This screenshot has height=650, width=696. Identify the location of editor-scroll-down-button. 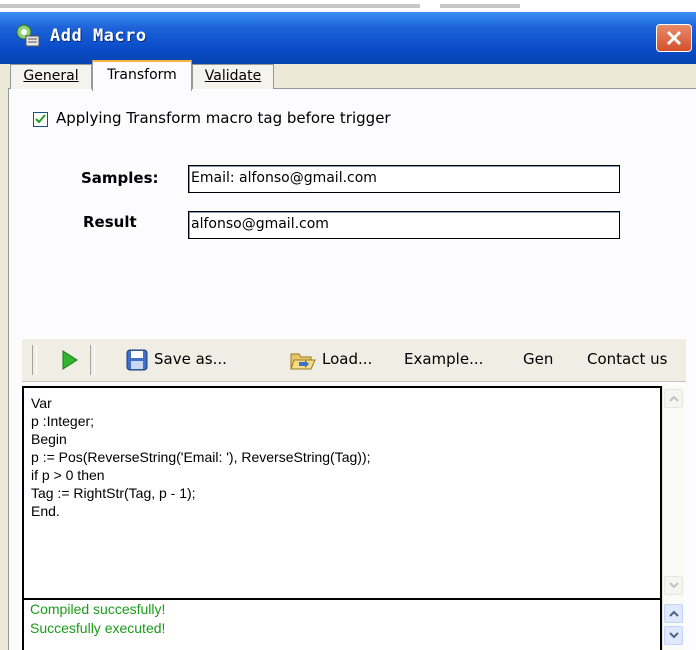
(673, 585).